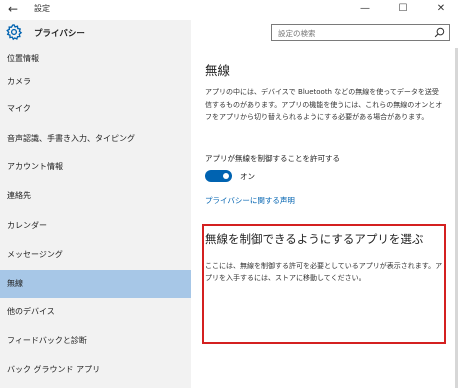  I want to click on search-icon, so click(439, 32).